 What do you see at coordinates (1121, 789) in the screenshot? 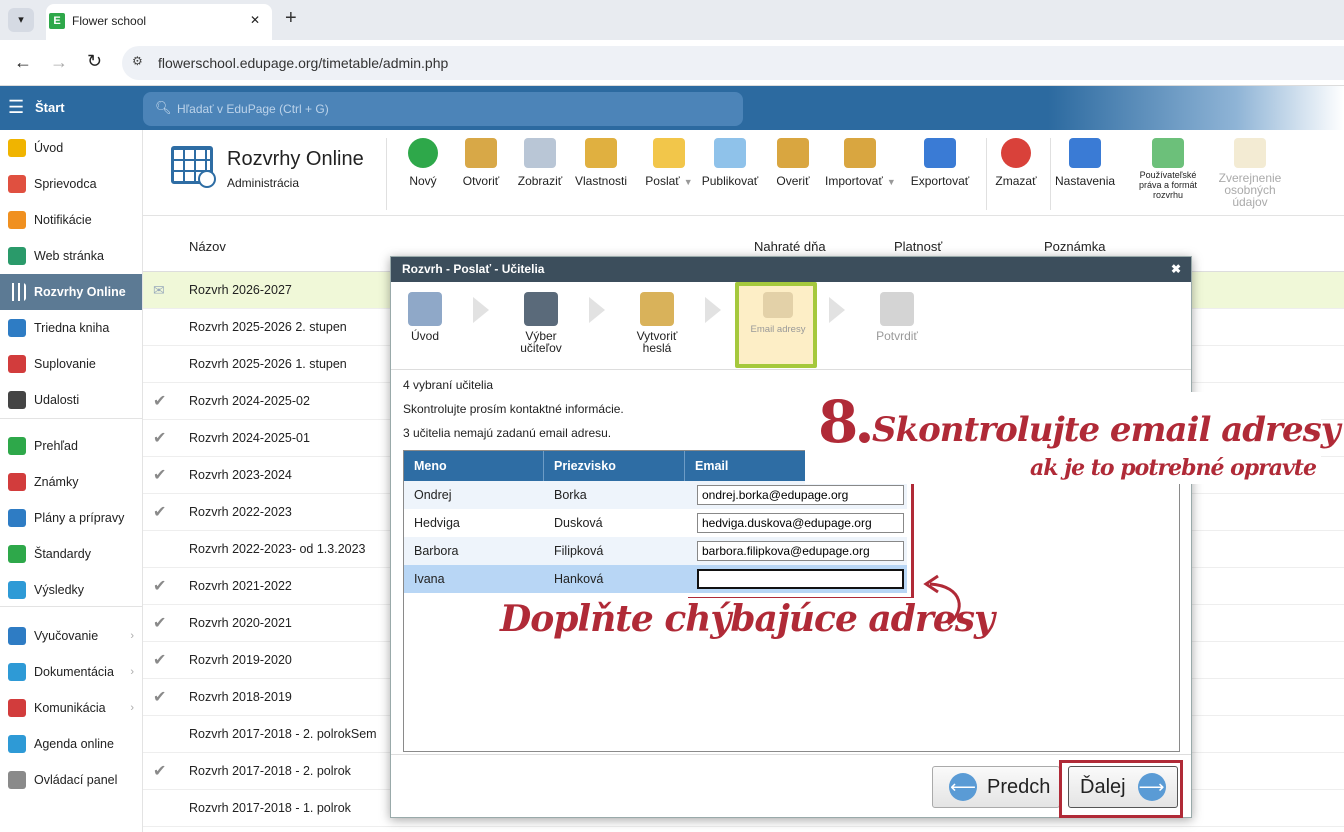
I see `next-button-highlight` at bounding box center [1121, 789].